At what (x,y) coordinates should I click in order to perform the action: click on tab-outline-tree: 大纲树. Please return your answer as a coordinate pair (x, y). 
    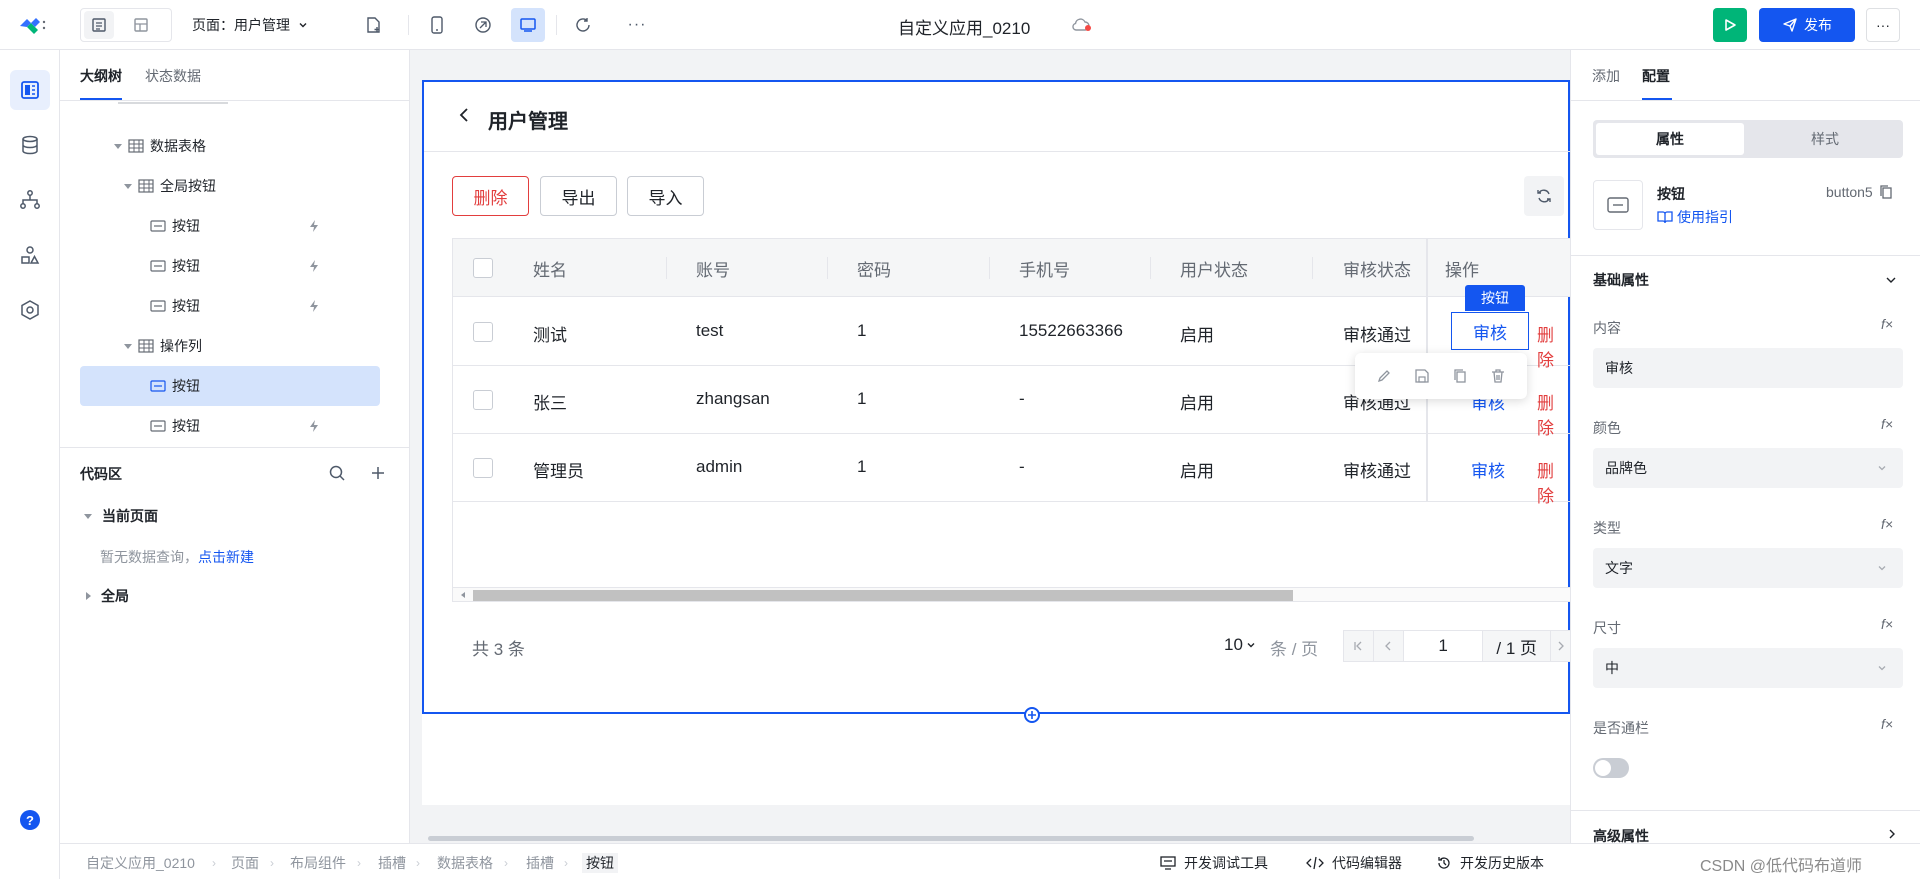
    Looking at the image, I should click on (101, 76).